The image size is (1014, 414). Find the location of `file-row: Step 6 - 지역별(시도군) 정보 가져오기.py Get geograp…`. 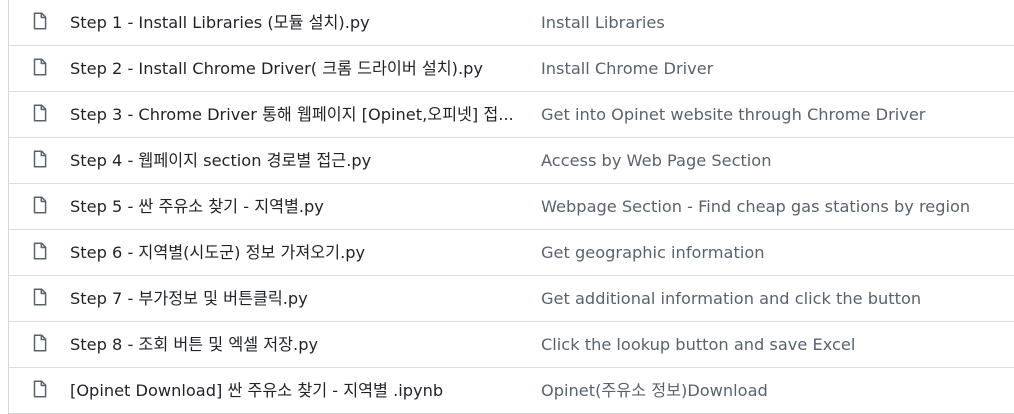

file-row: Step 6 - 지역별(시도군) 정보 가져오기.py Get geograp… is located at coordinates (511, 253).